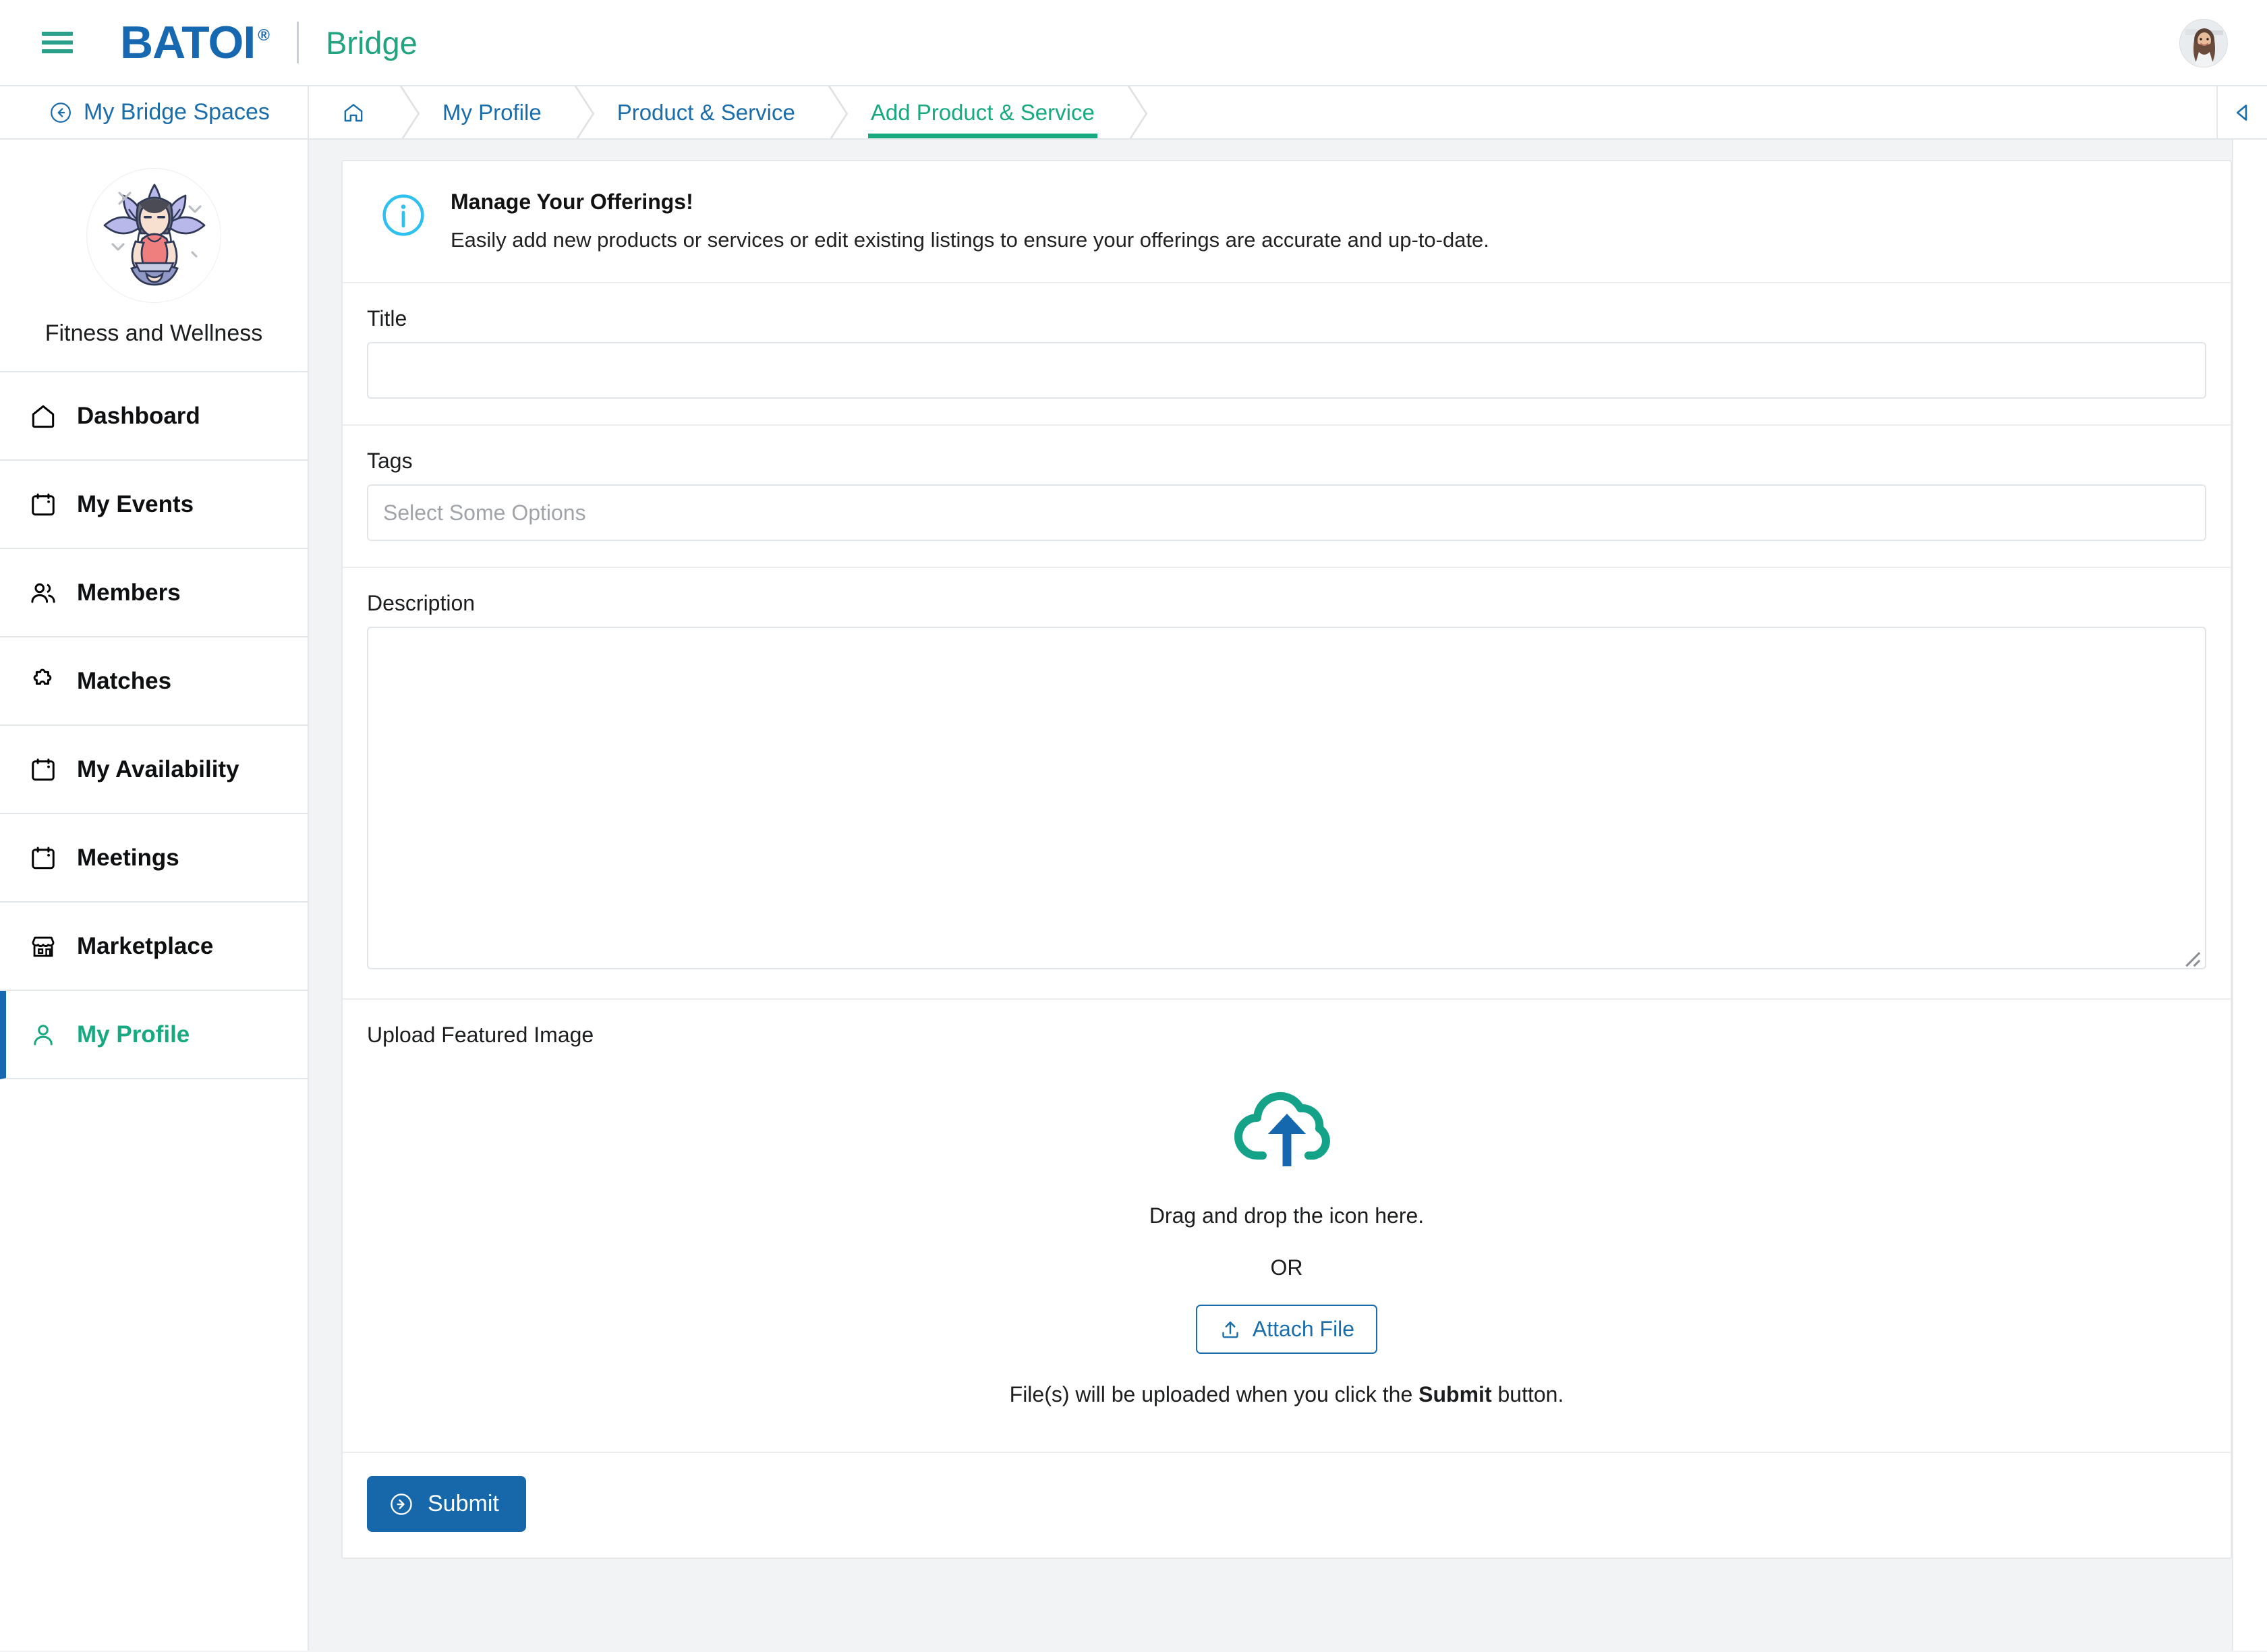 This screenshot has width=2267, height=1652. Describe the element at coordinates (421, 603) in the screenshot. I see `description-label: Description` at that location.